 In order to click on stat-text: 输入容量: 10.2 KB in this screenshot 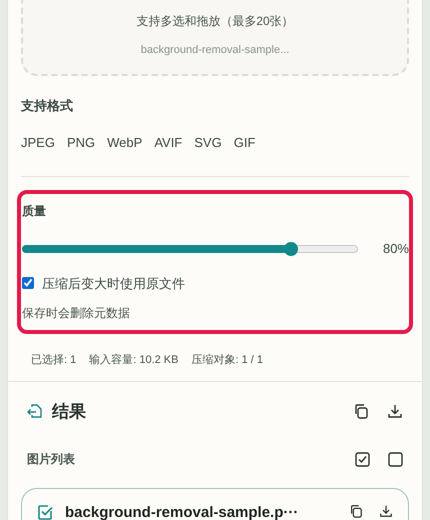, I will do `click(133, 360)`.